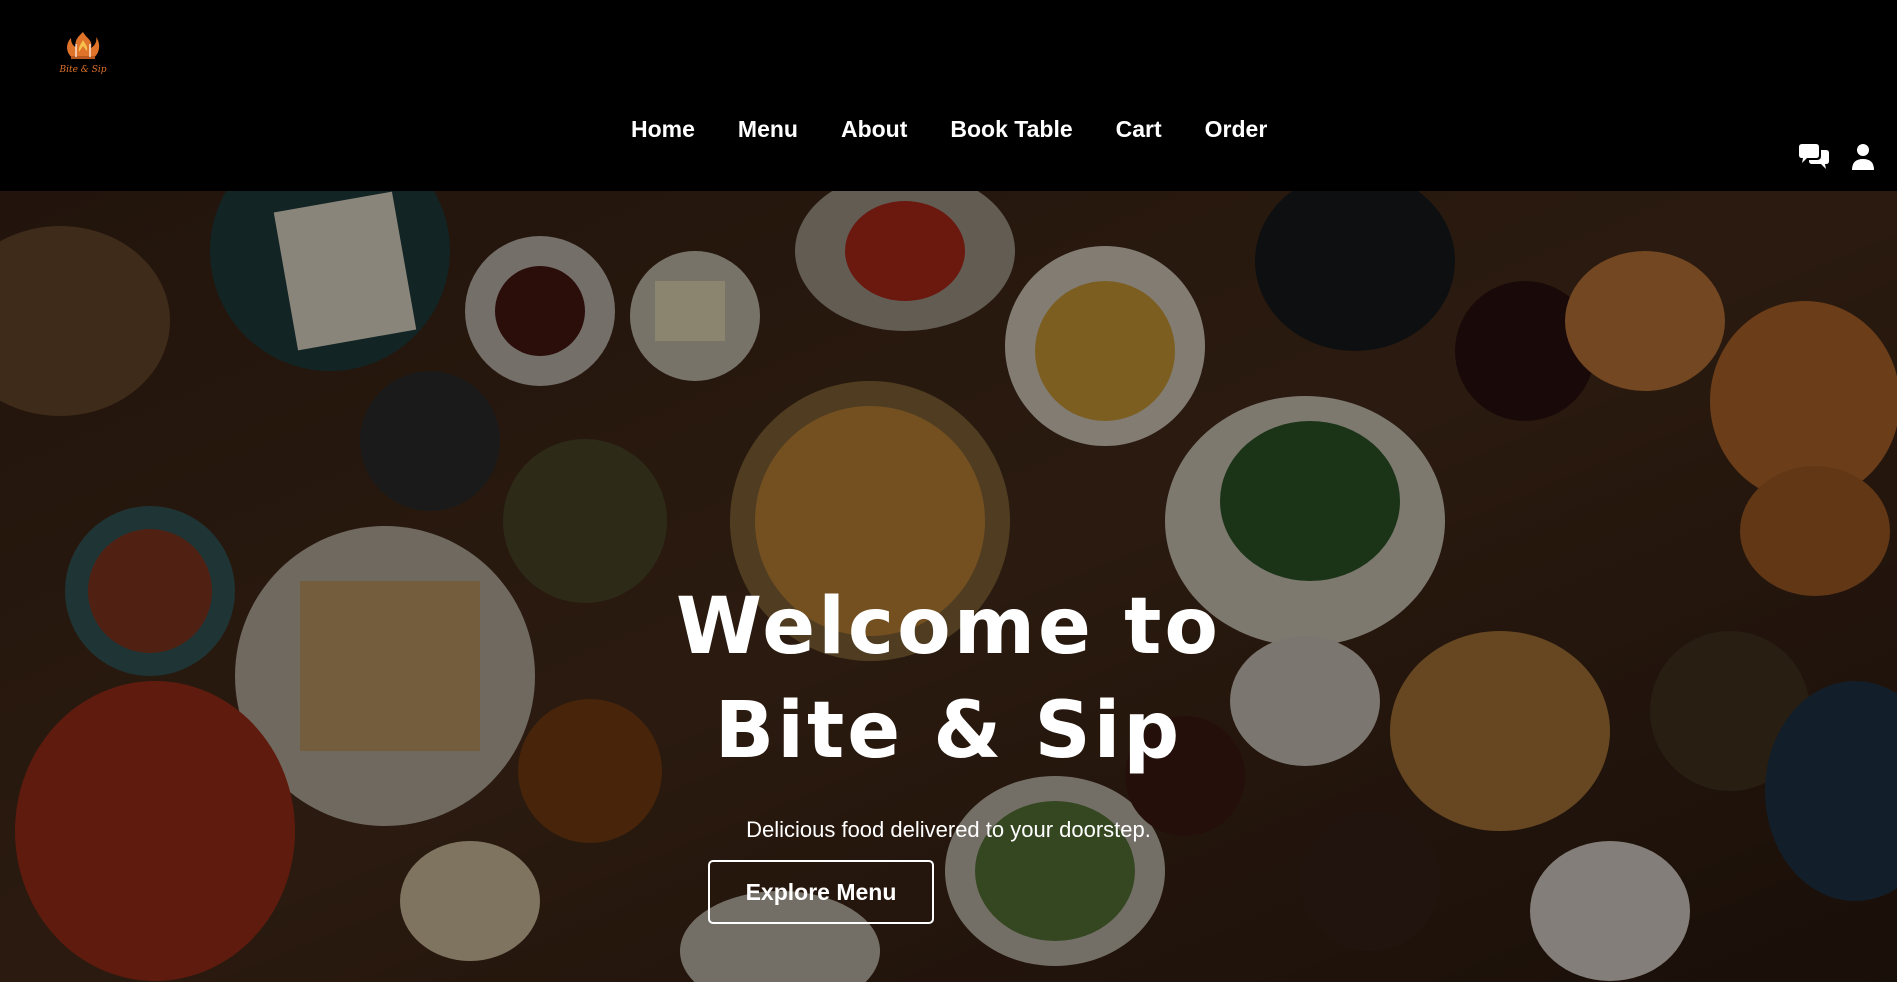 This screenshot has width=1897, height=982. I want to click on user-icon, so click(1863, 159).